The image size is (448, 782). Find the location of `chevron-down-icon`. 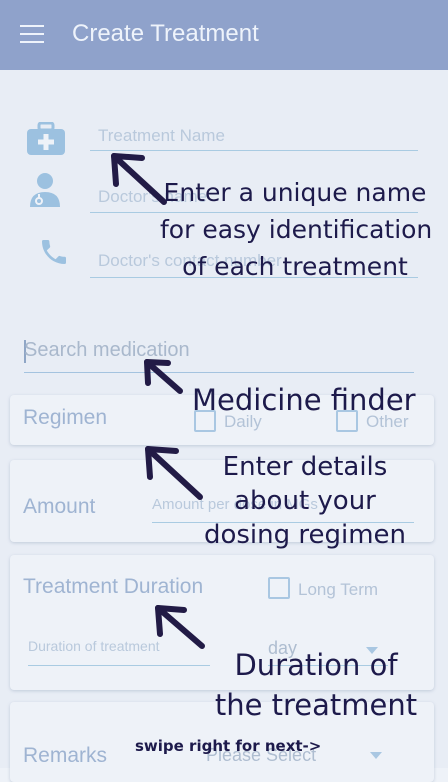

chevron-down-icon is located at coordinates (376, 755).